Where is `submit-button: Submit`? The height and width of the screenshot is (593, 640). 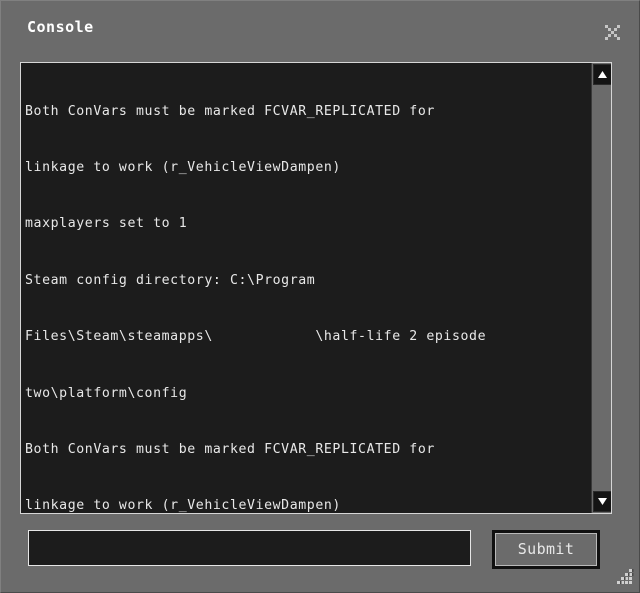
submit-button: Submit is located at coordinates (546, 549).